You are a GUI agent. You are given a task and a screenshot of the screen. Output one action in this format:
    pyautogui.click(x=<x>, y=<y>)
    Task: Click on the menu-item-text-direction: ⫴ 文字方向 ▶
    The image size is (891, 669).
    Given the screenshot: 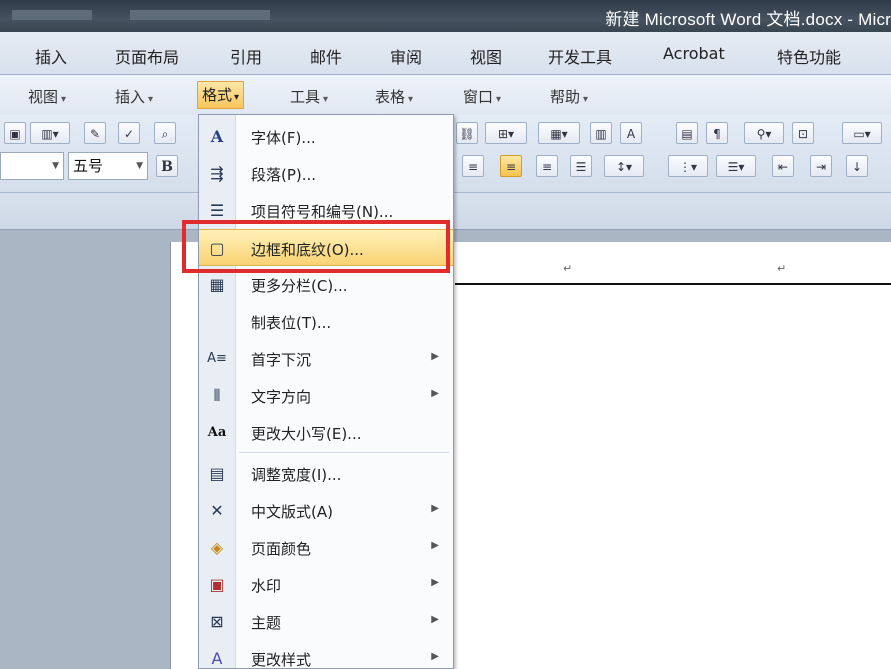 What is the action you would take?
    pyautogui.click(x=326, y=395)
    